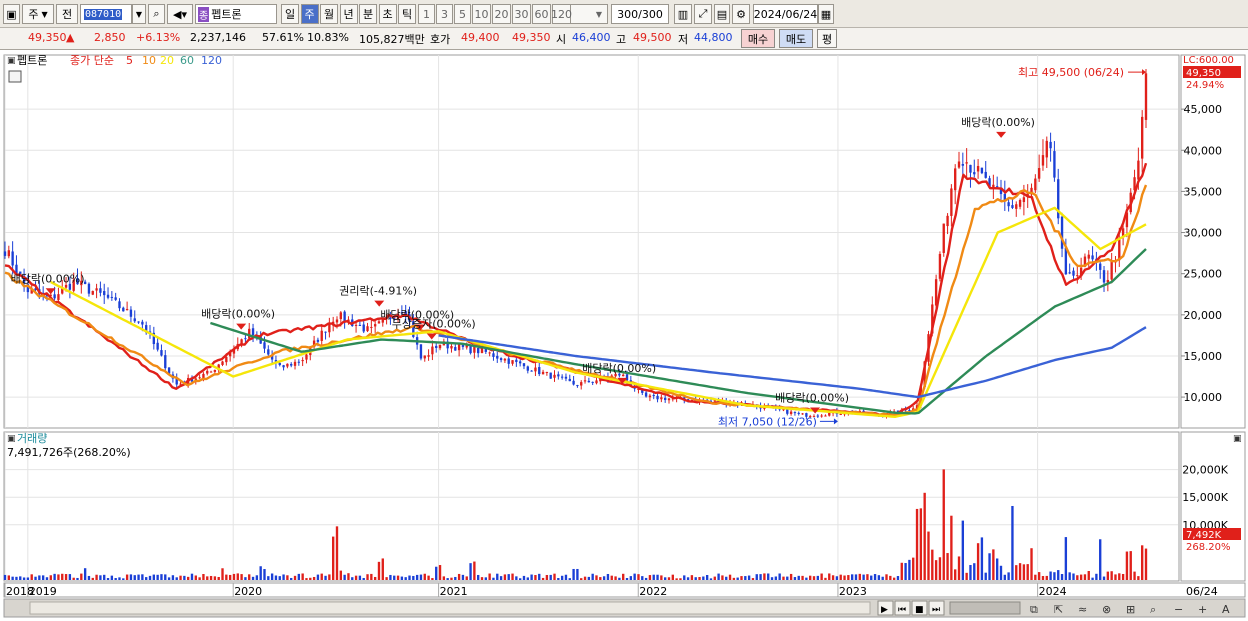 The height and width of the screenshot is (621, 1248). Describe the element at coordinates (444, 14) in the screenshot. I see `interval-button-3: 3` at that location.